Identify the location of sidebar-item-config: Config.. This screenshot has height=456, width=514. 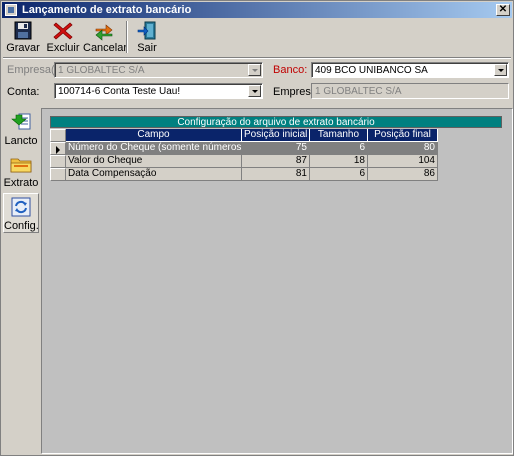
(21, 213).